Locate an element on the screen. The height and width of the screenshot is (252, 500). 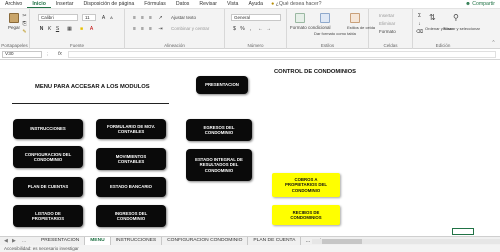
font-group: Calibri 11 A A N K S ▦ ■ A Fuente is located at coordinates (77, 29).